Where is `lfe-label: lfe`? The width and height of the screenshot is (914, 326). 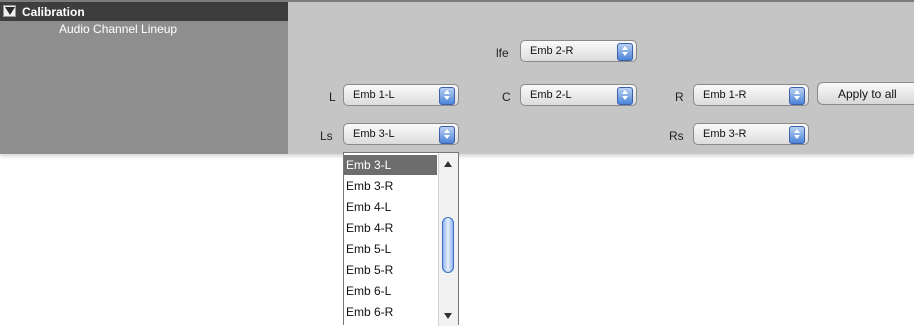
lfe-label: lfe is located at coordinates (502, 53).